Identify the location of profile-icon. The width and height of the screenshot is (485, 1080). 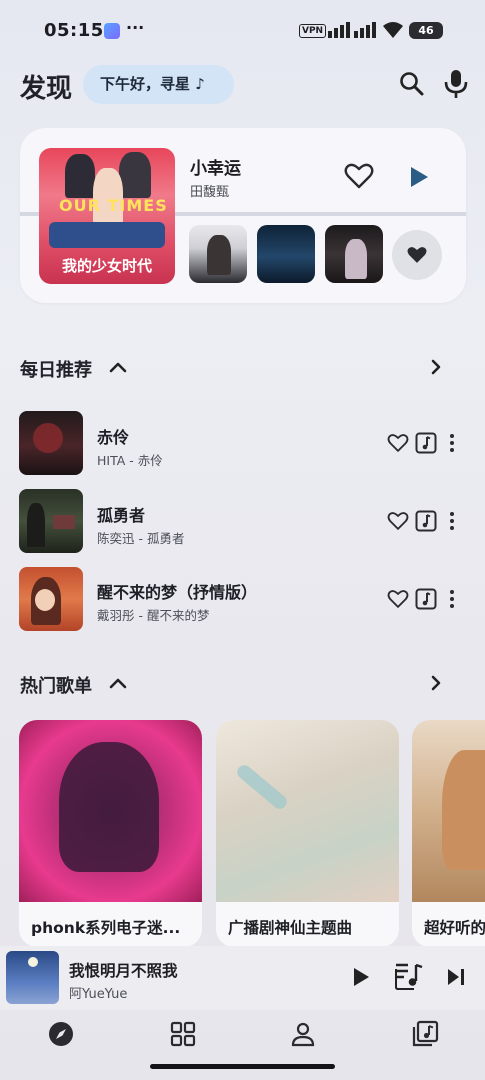
(303, 1034).